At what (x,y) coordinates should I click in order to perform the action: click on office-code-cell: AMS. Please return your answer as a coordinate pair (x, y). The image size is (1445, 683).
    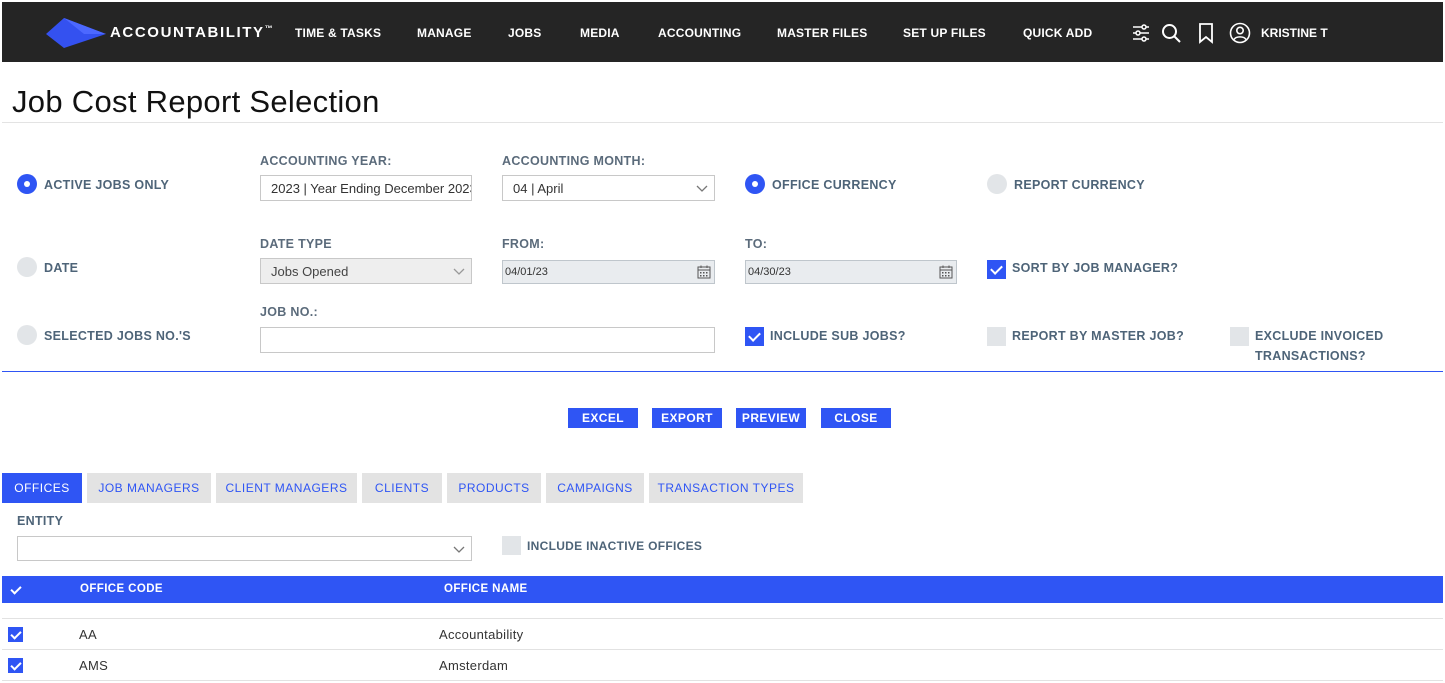
    Looking at the image, I should click on (94, 665).